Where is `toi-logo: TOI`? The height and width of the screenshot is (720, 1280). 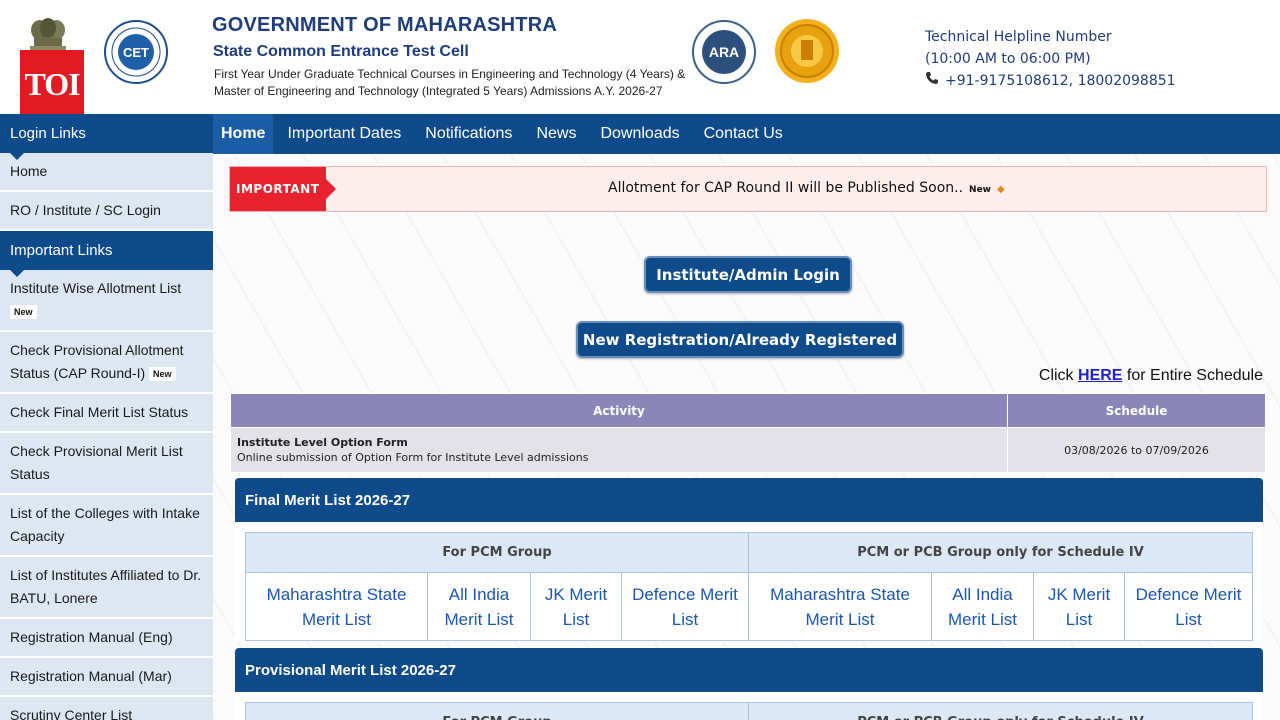
toi-logo: TOI is located at coordinates (52, 84).